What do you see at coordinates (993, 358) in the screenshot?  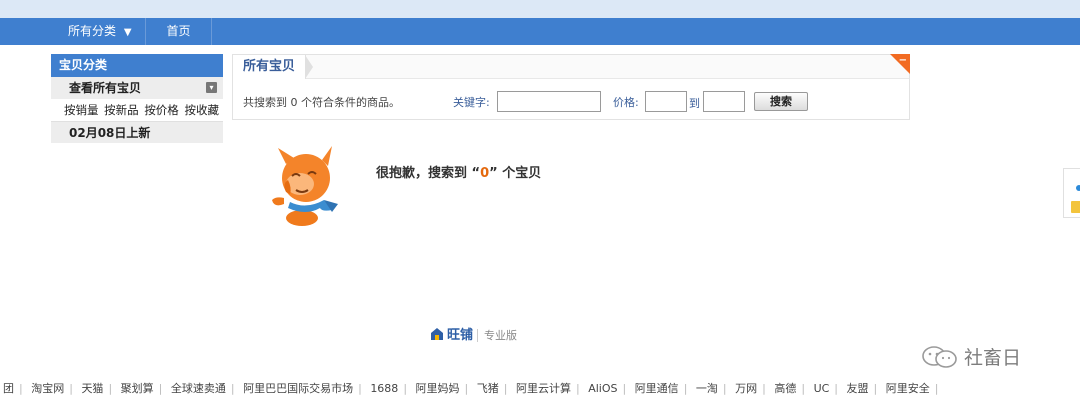 I see `watermark-text: 社畜日` at bounding box center [993, 358].